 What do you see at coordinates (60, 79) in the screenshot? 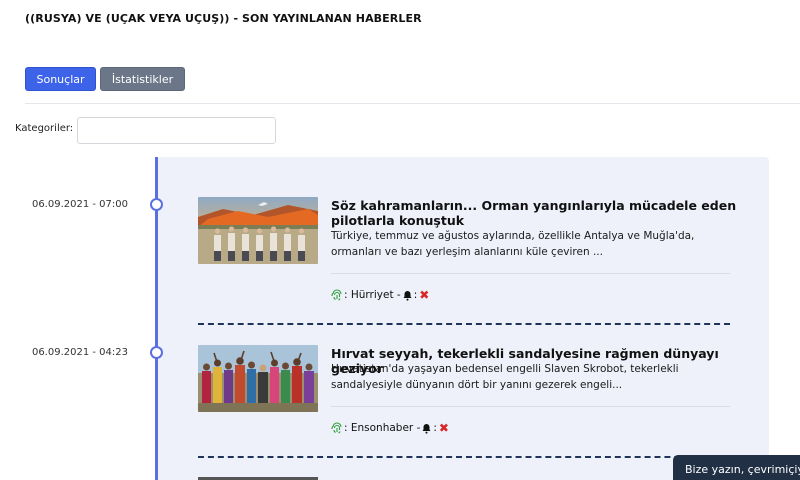
I see `tab-results: Sonuçlar` at bounding box center [60, 79].